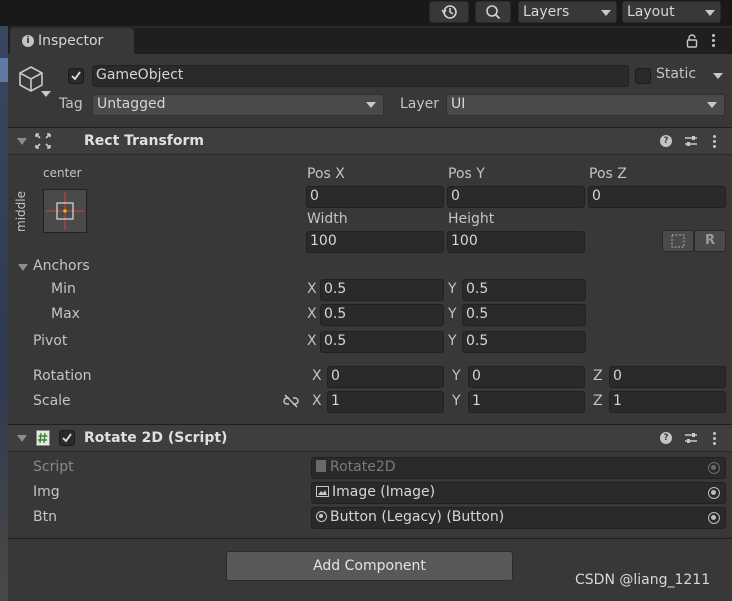 This screenshot has height=601, width=732. Describe the element at coordinates (452, 314) in the screenshot. I see `max-y-label: Y` at that location.